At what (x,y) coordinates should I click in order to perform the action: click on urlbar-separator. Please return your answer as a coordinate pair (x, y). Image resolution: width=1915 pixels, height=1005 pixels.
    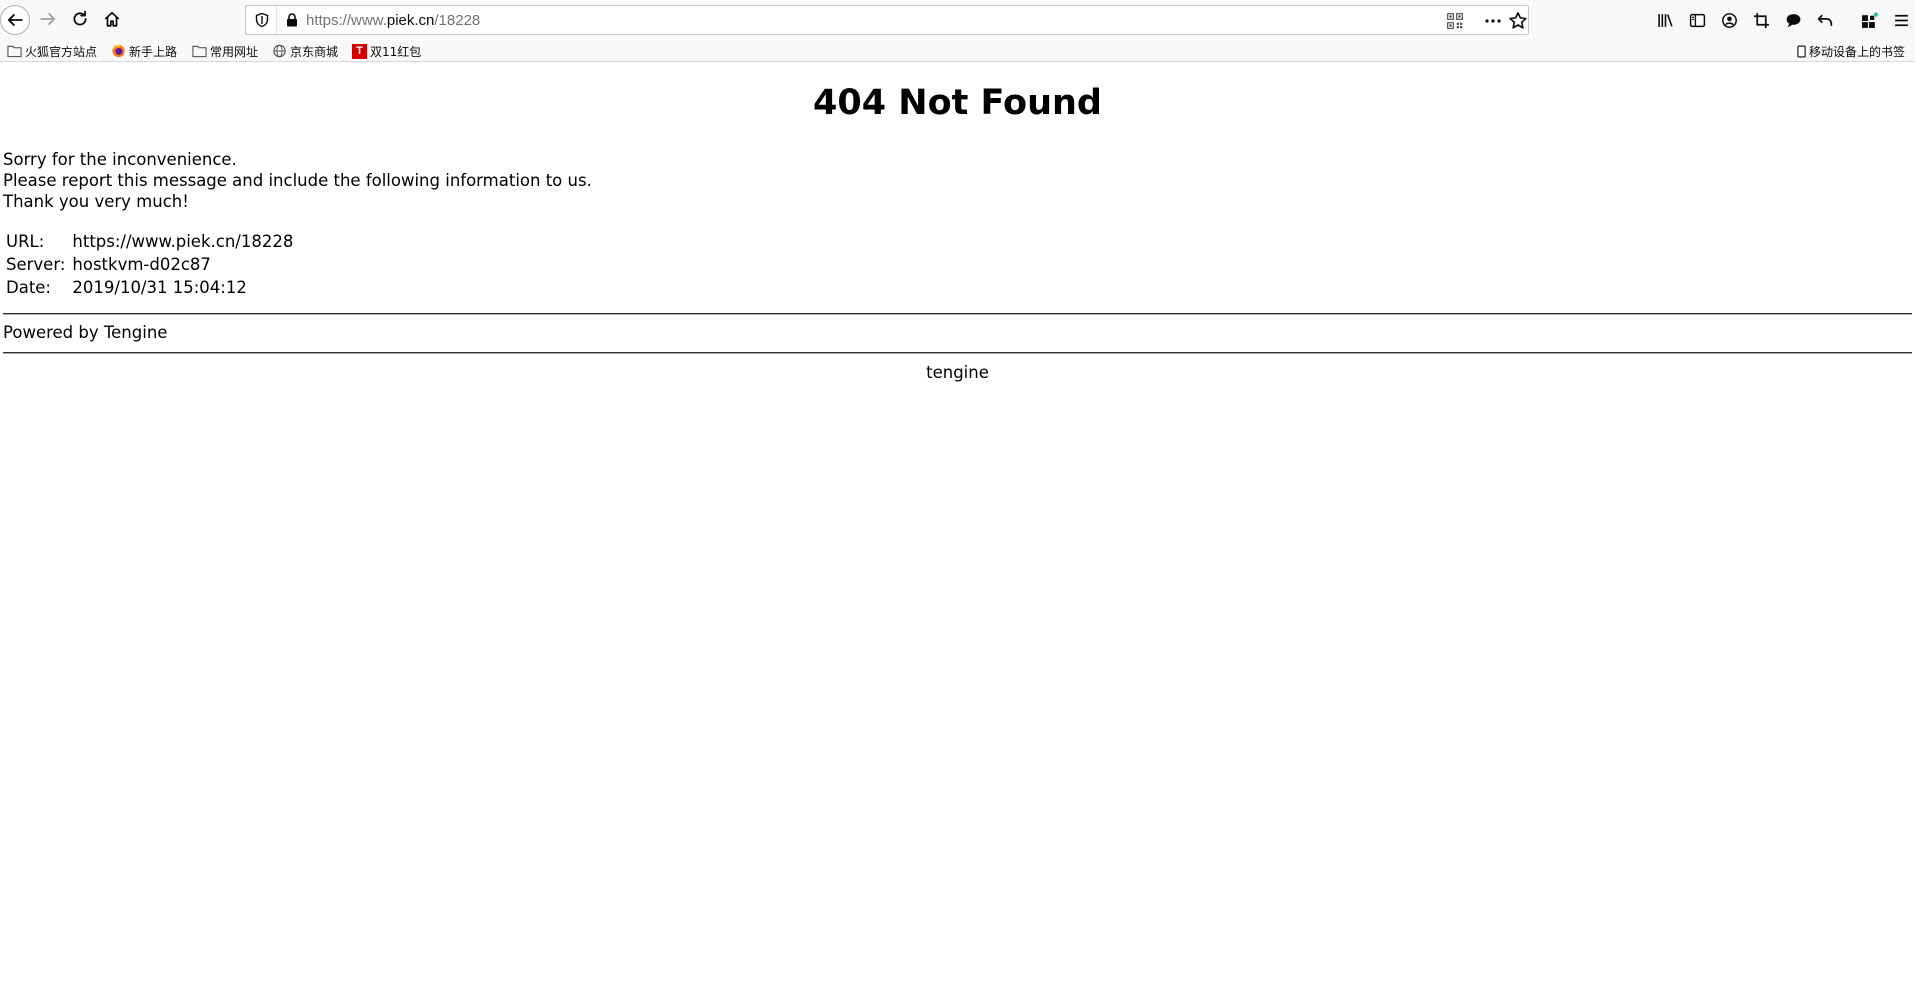
    Looking at the image, I should click on (276, 20).